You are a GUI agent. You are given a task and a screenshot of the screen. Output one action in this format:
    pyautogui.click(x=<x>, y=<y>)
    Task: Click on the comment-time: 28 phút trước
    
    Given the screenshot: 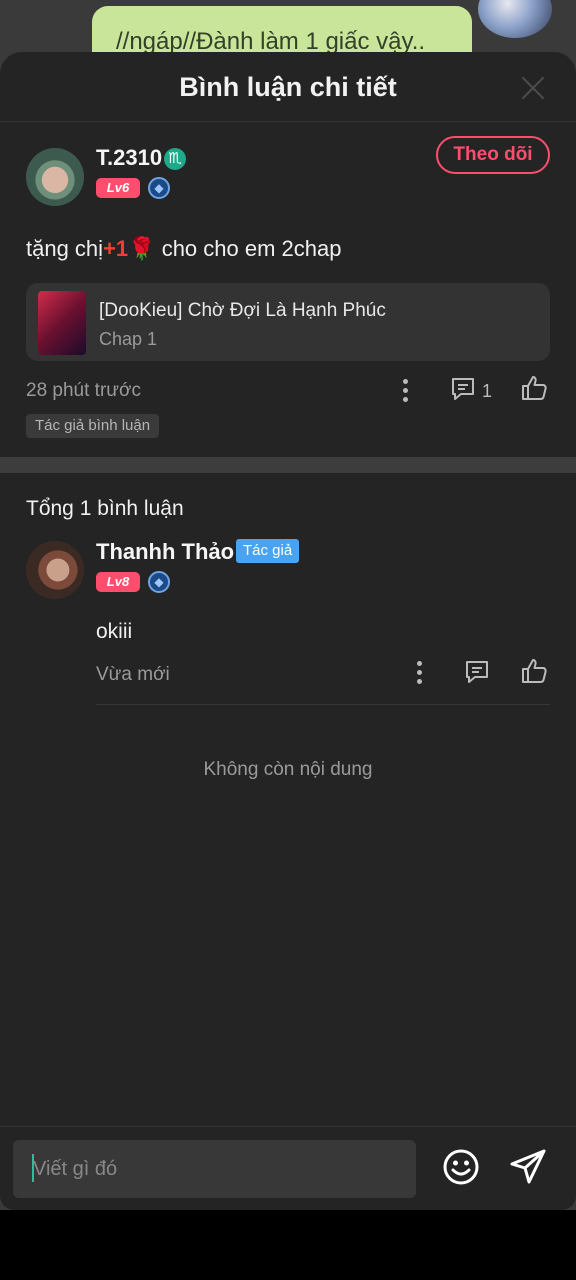 What is the action you would take?
    pyautogui.click(x=83, y=390)
    